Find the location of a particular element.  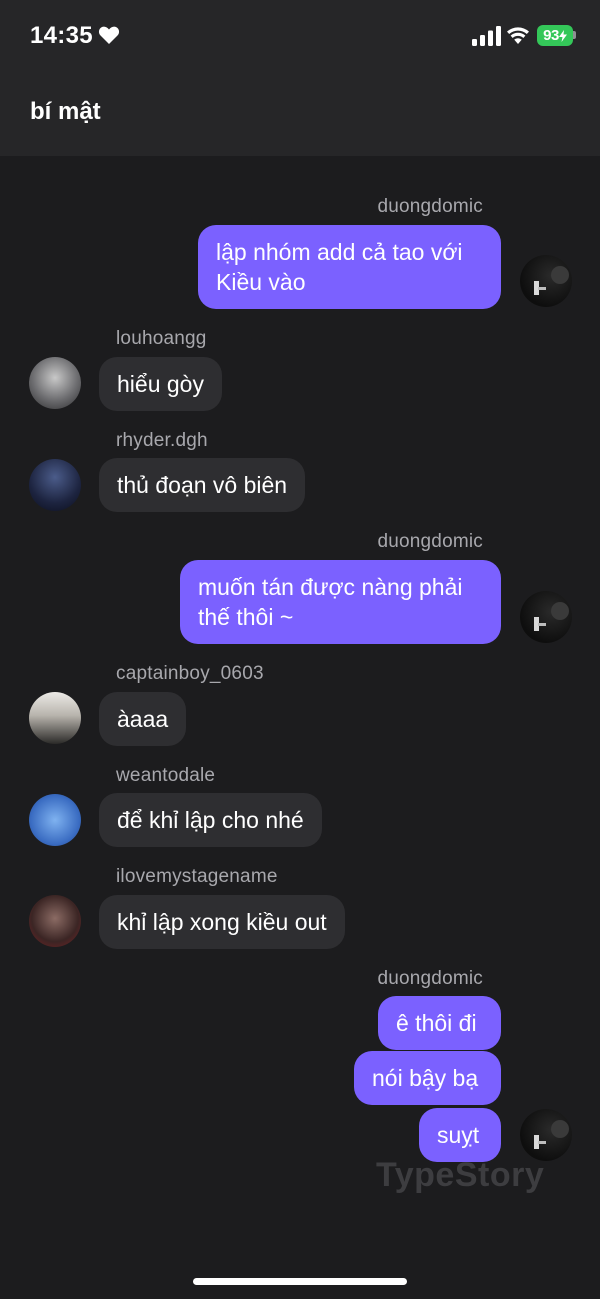

message-bubble-incoming: thủ đoạn vô biên is located at coordinates (202, 485).